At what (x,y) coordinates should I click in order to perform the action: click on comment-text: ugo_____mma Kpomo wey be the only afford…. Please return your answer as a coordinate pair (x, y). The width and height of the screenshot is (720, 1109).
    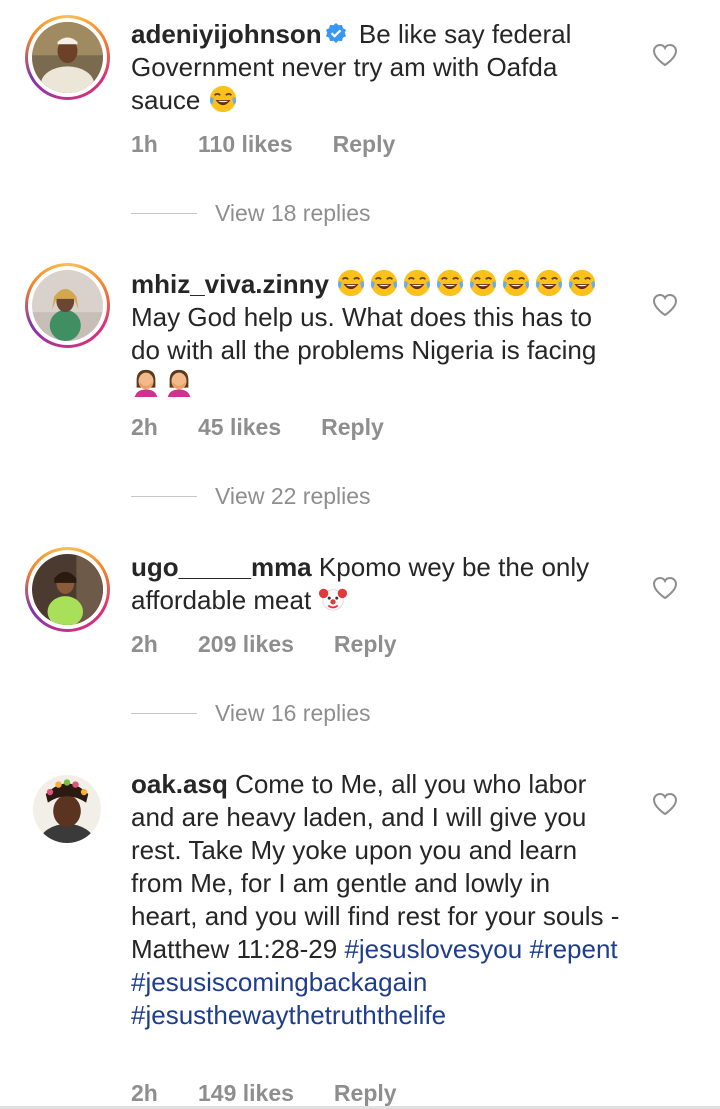
    Looking at the image, I should click on (376, 584).